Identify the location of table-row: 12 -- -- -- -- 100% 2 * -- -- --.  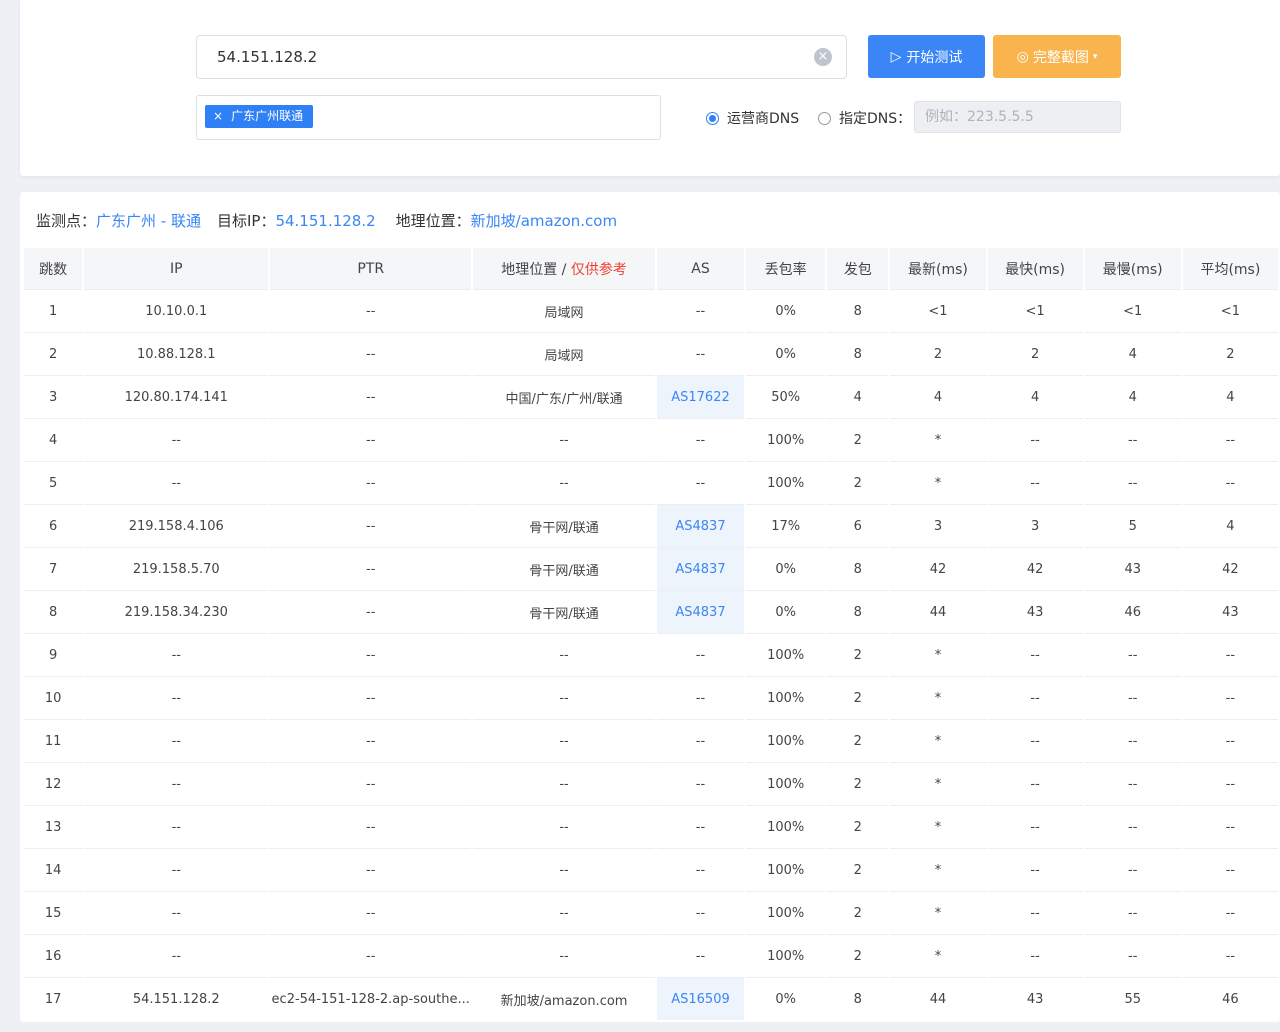
(651, 783).